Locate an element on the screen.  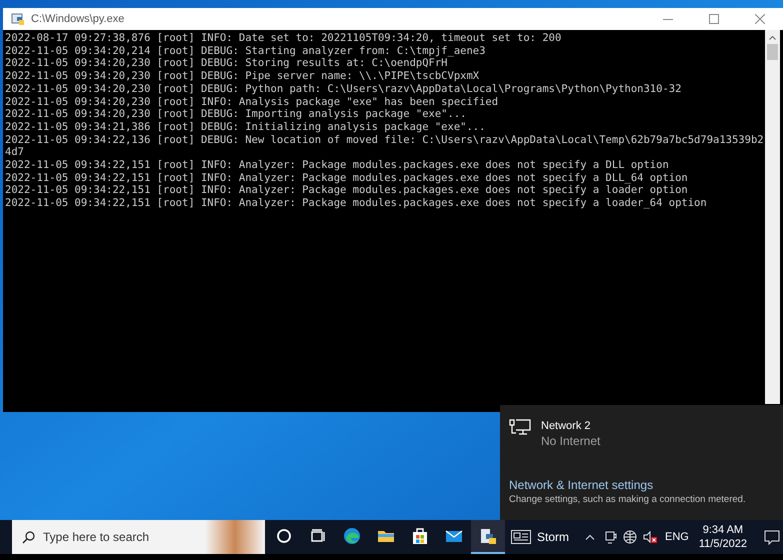
log-line: 2022-11-05 09:34:20,214 [root] DEBUG: Starting analyzer from: C:\tmpjf_aene3 is located at coordinates (245, 51).